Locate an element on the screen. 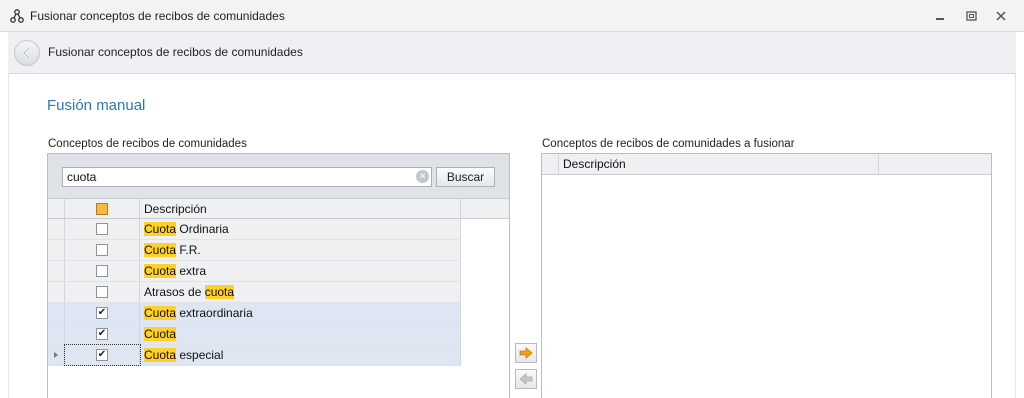 The image size is (1024, 398). select-all-checkbox is located at coordinates (102, 208).